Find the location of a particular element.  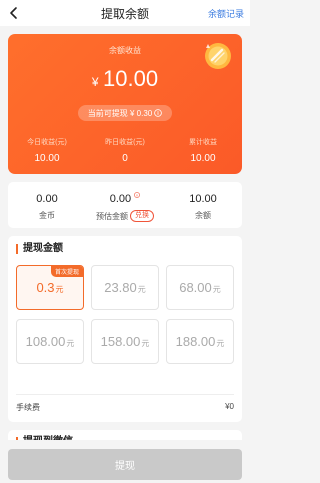

amount-value: 0.3 is located at coordinates (45, 287).